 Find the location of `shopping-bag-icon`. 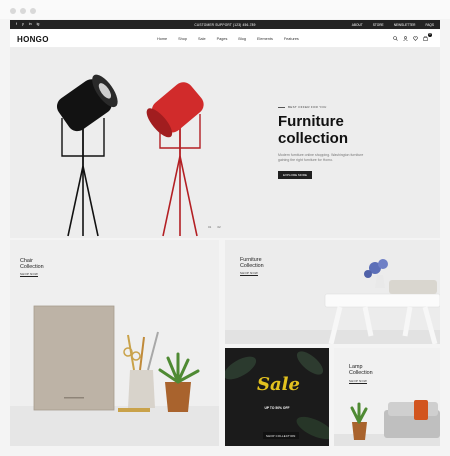

shopping-bag-icon is located at coordinates (425, 38).